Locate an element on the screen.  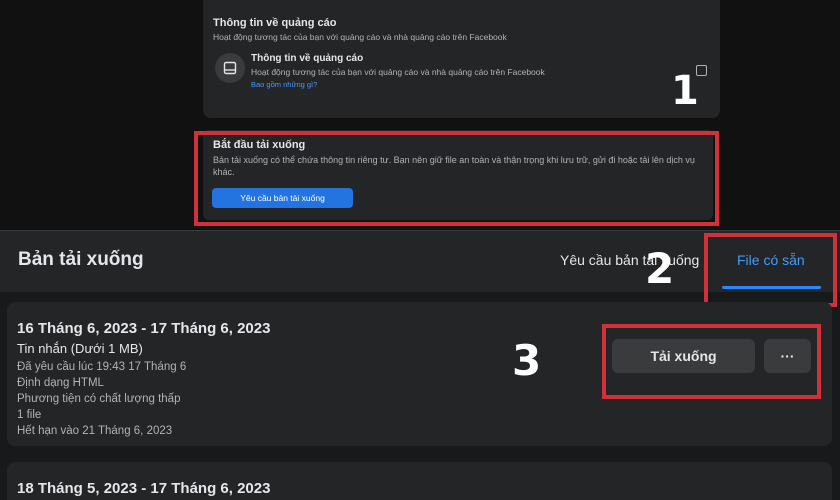
download-item: 18 Tháng 5, 2023 - 17 Tháng 6, 2023 is located at coordinates (419, 481).